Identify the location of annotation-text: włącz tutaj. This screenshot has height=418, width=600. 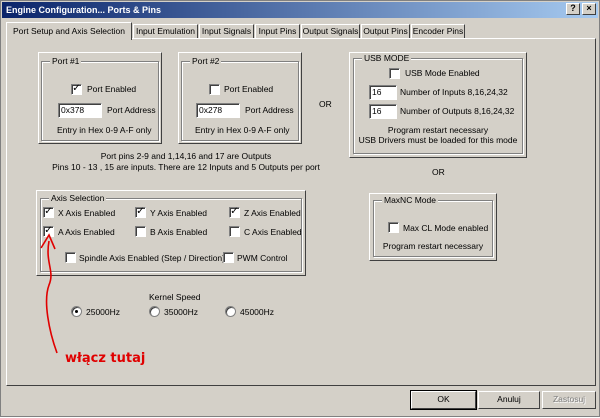
(105, 358).